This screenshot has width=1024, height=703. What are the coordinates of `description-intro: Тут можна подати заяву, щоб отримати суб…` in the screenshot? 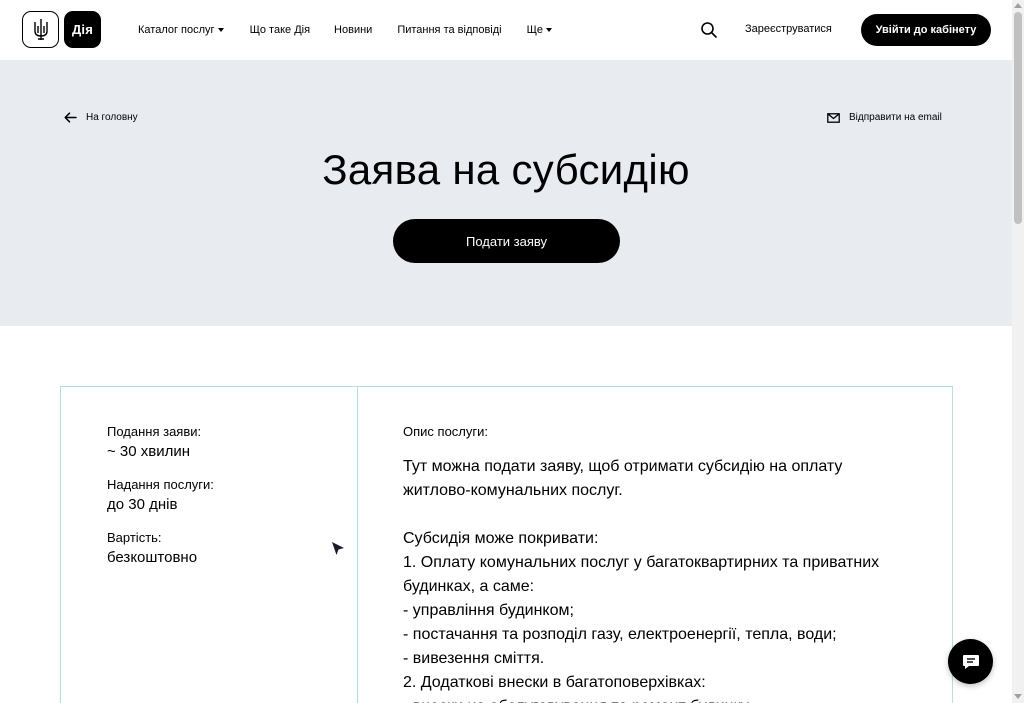 It's located at (623, 478).